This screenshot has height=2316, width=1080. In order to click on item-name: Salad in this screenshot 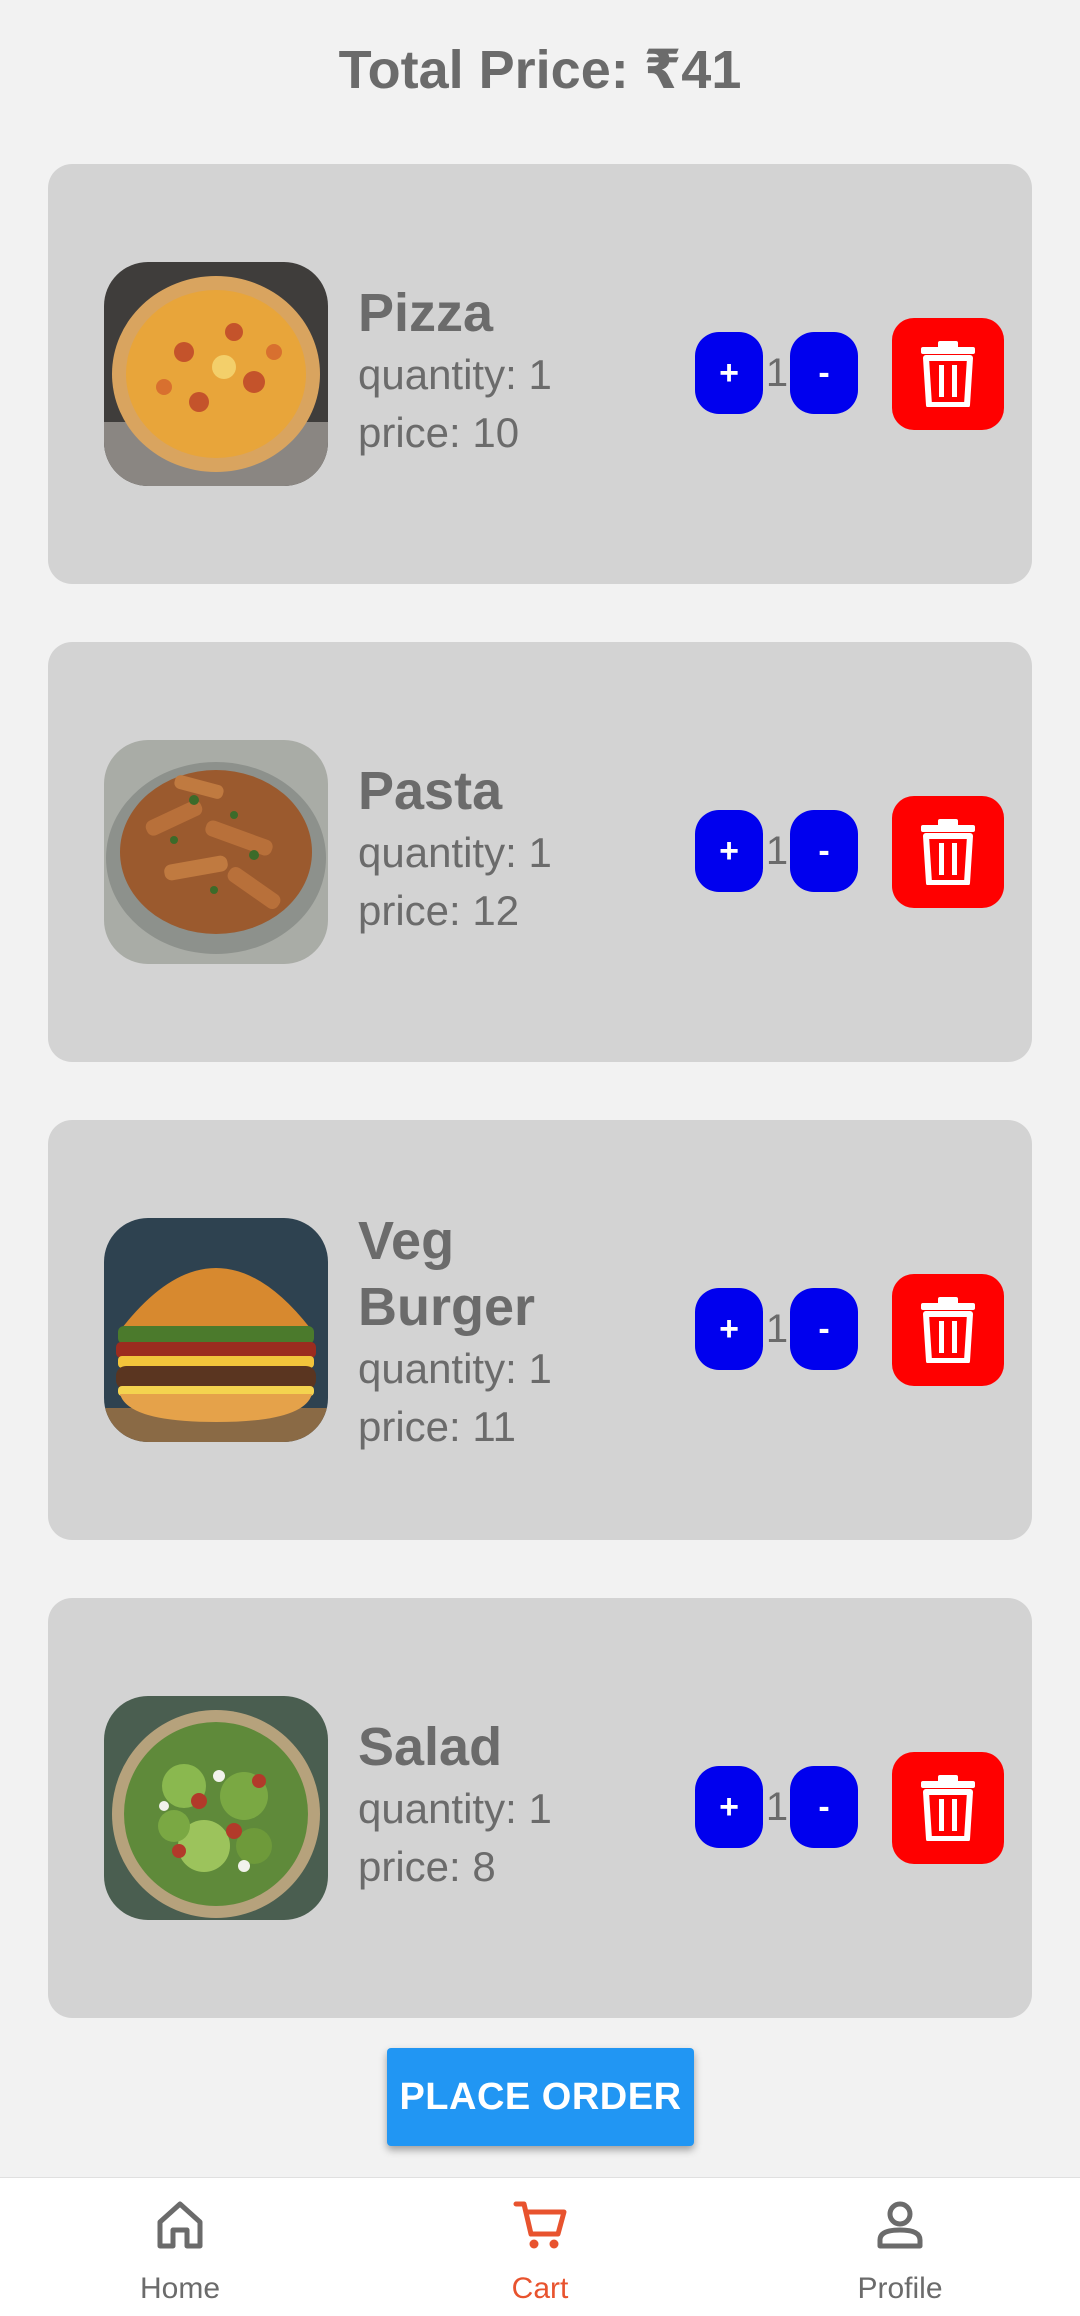, I will do `click(430, 1747)`.